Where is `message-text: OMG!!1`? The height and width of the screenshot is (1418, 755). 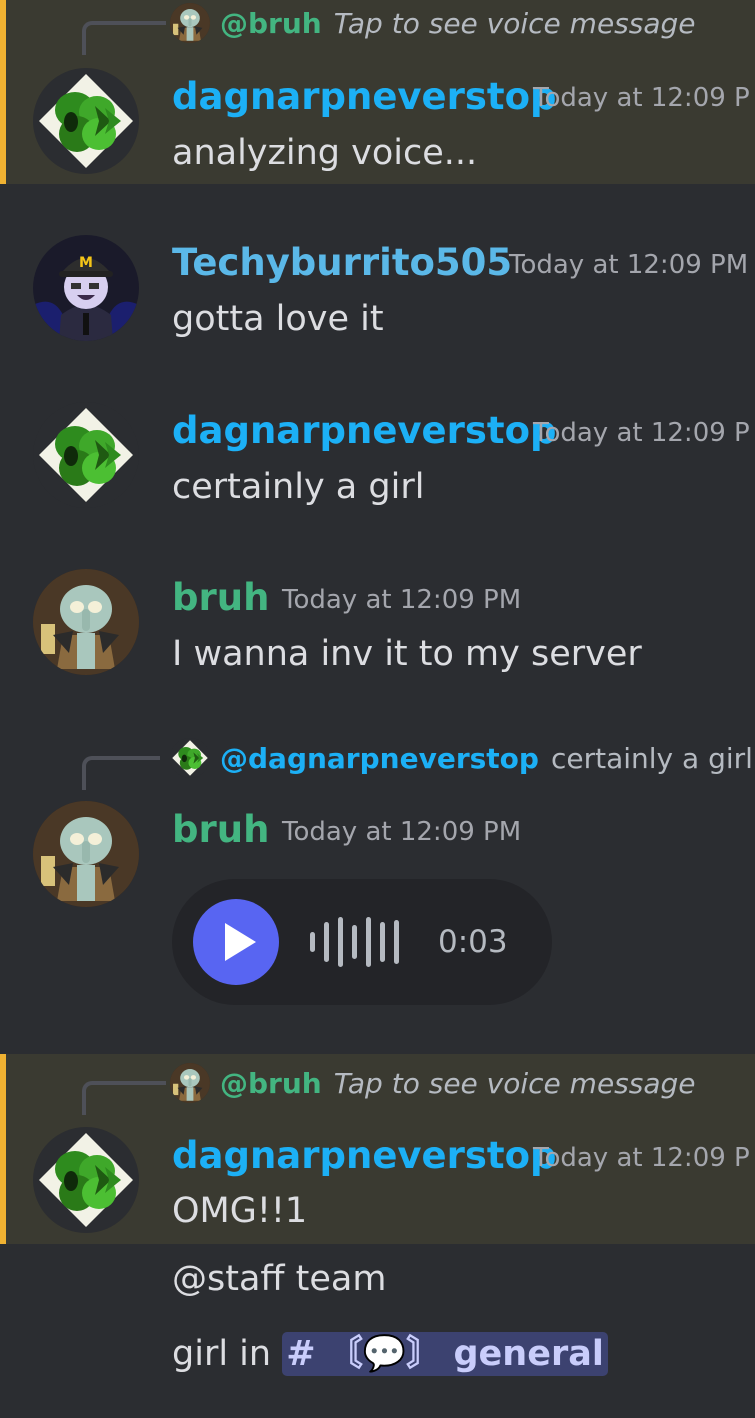
message-text: OMG!!1 is located at coordinates (240, 1211).